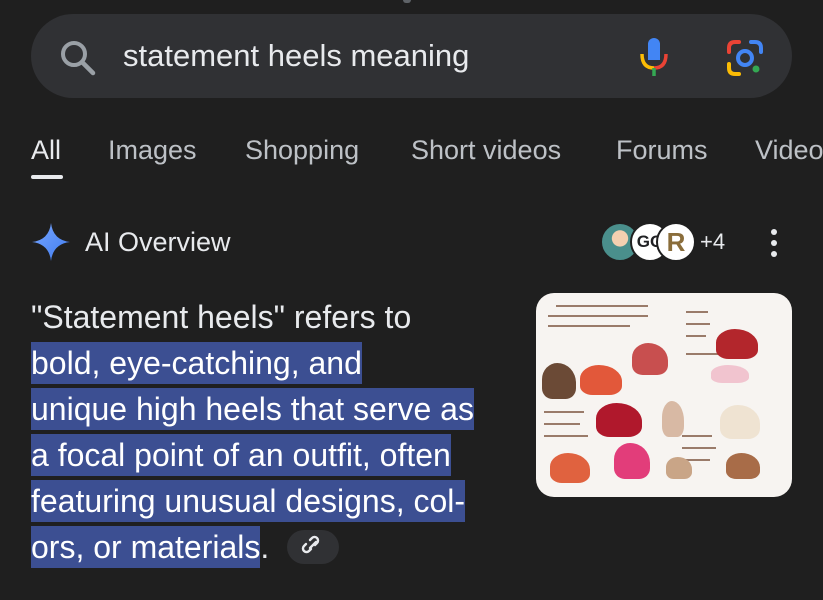 This screenshot has height=600, width=823. What do you see at coordinates (411, 242) in the screenshot?
I see `ai-overview-header: AI Overview GO R +4` at bounding box center [411, 242].